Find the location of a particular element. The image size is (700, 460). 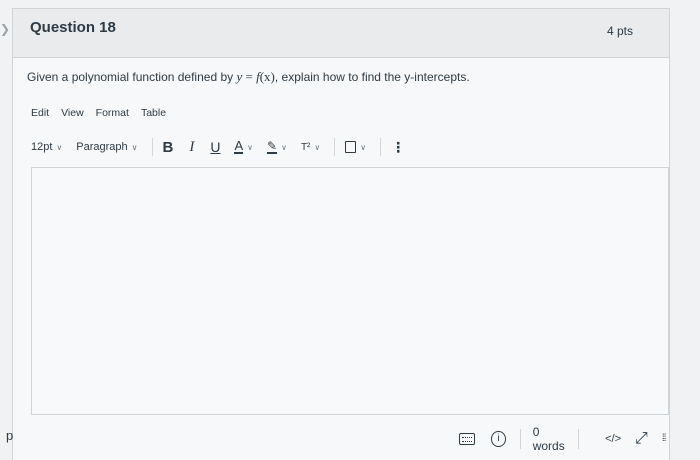

italic-button: I is located at coordinates (191, 147).